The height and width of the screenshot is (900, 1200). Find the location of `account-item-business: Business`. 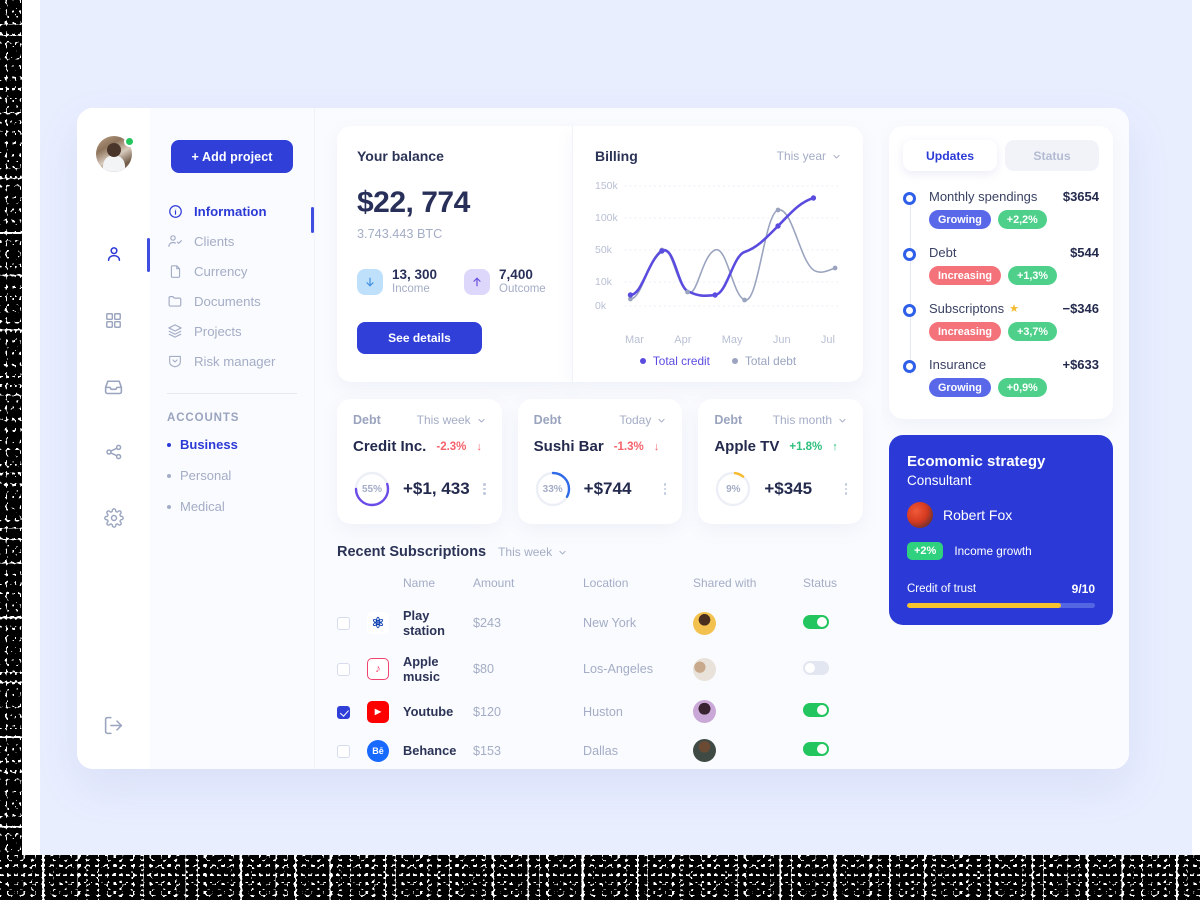

account-item-business: Business is located at coordinates (240, 444).